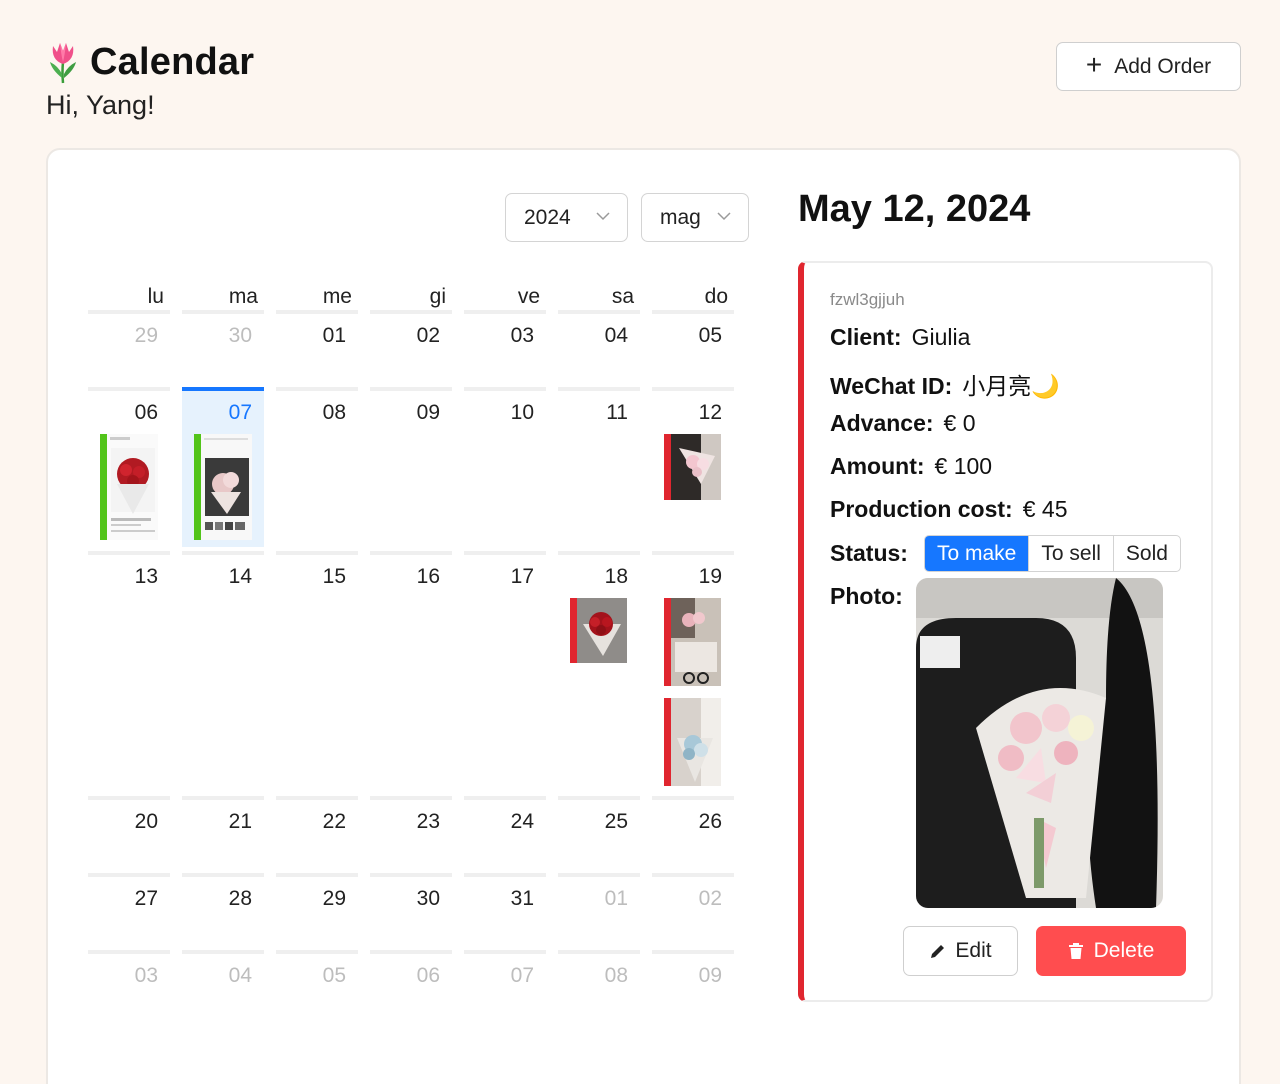  What do you see at coordinates (317, 671) in the screenshot?
I see `calendar-day-cell: 15` at bounding box center [317, 671].